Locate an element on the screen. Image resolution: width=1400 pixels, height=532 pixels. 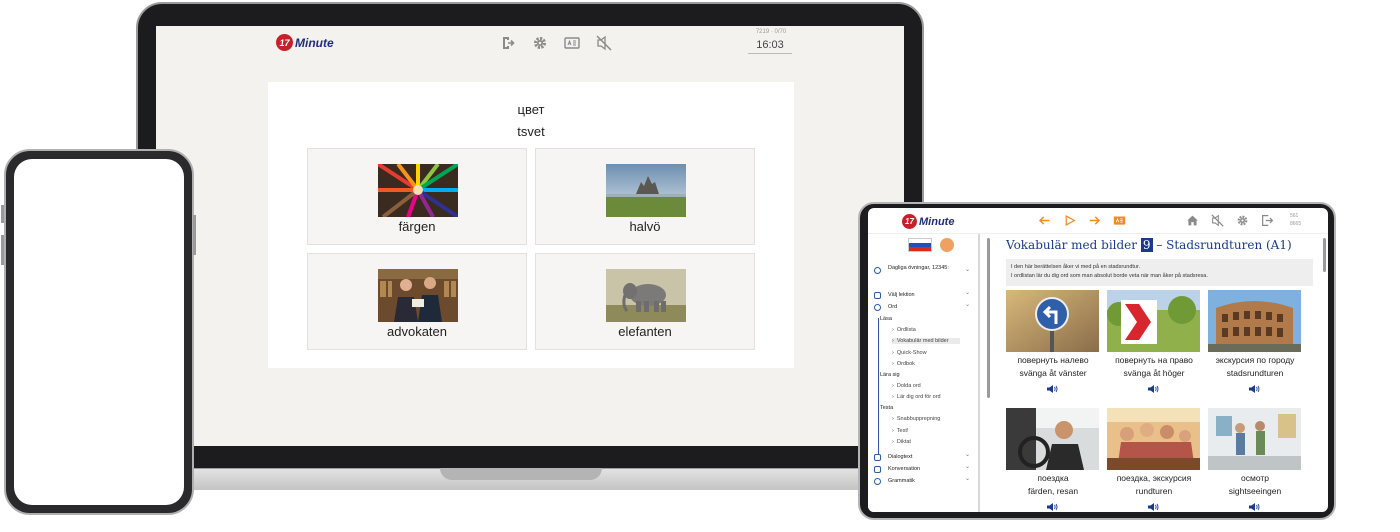
sidebar-item-label: Diktat is located at coordinates (903, 442).